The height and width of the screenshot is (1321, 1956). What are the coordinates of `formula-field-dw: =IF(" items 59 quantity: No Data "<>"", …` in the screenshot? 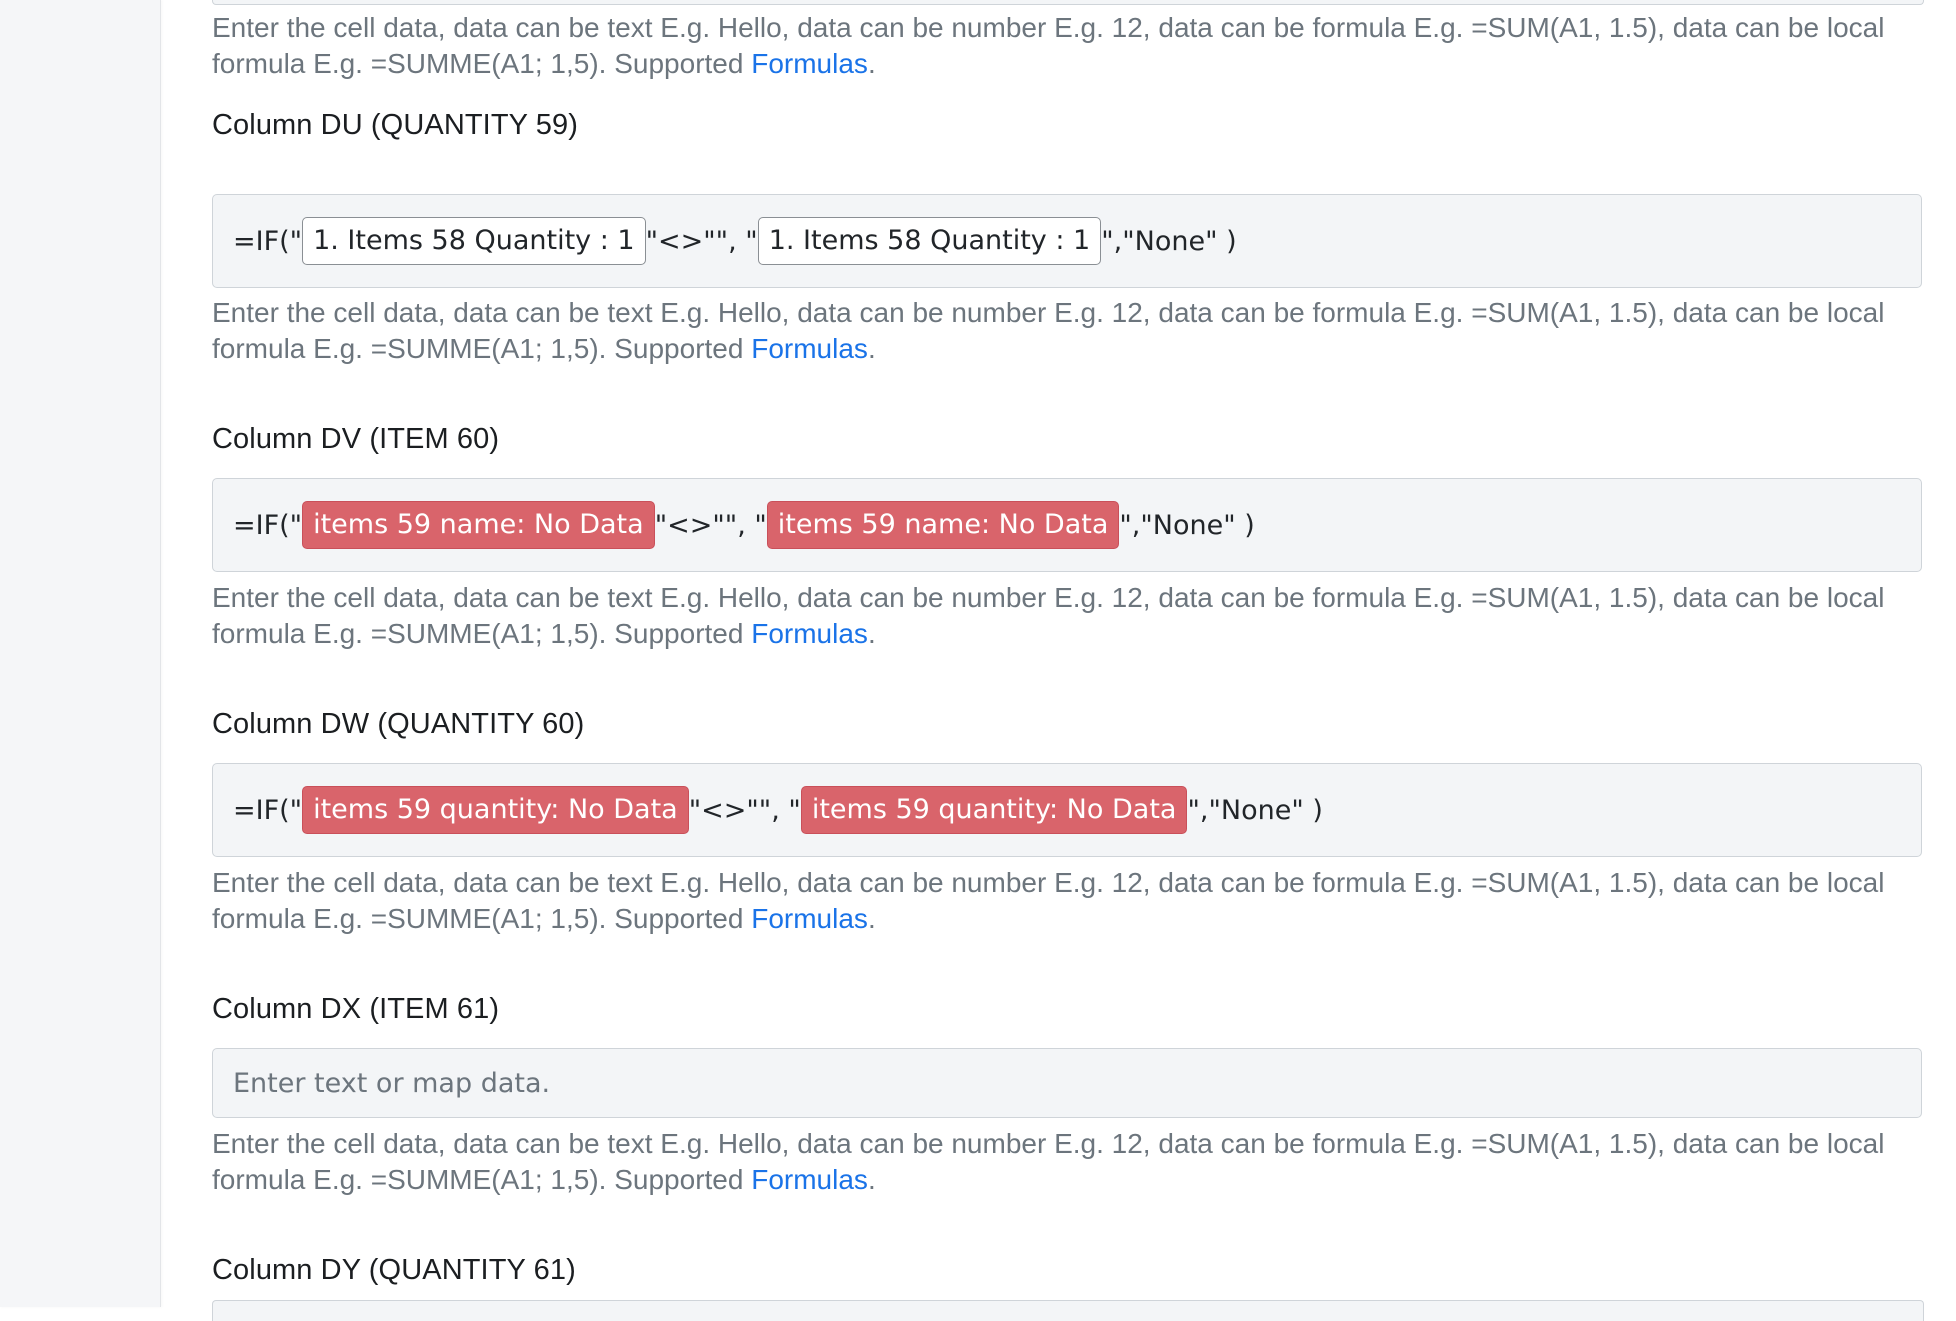 It's located at (1067, 810).